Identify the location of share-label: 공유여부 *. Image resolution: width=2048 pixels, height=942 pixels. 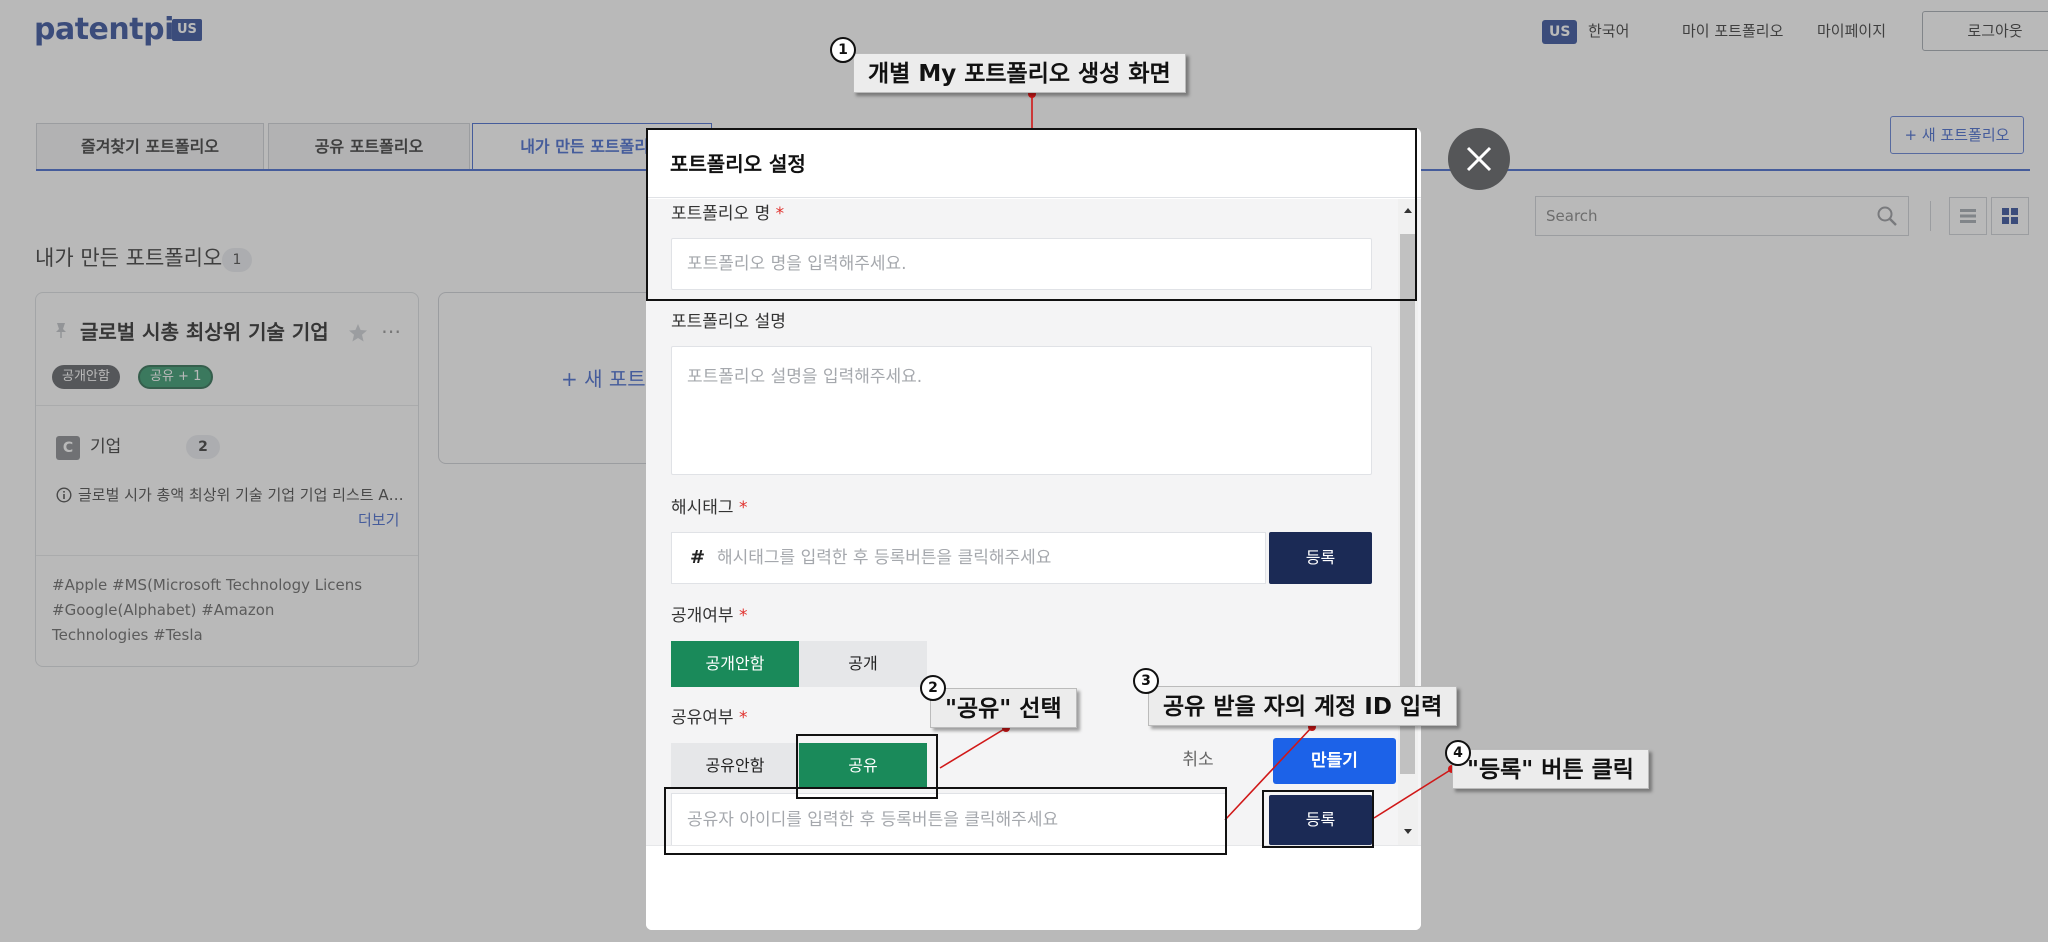
(709, 718).